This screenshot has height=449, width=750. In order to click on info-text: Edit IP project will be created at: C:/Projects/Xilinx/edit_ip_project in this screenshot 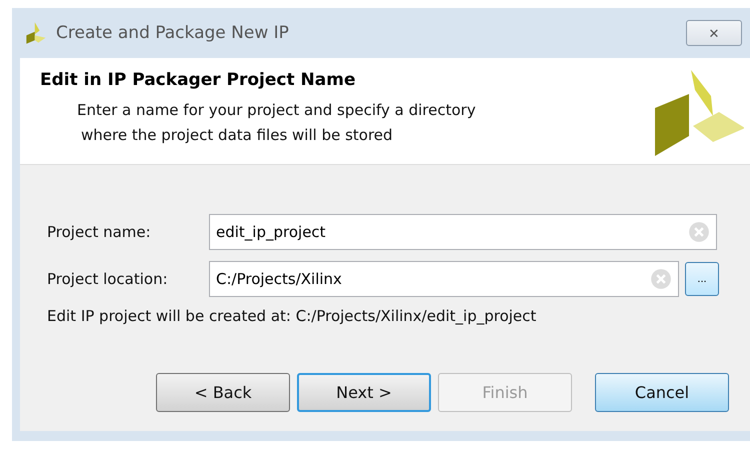, I will do `click(292, 316)`.